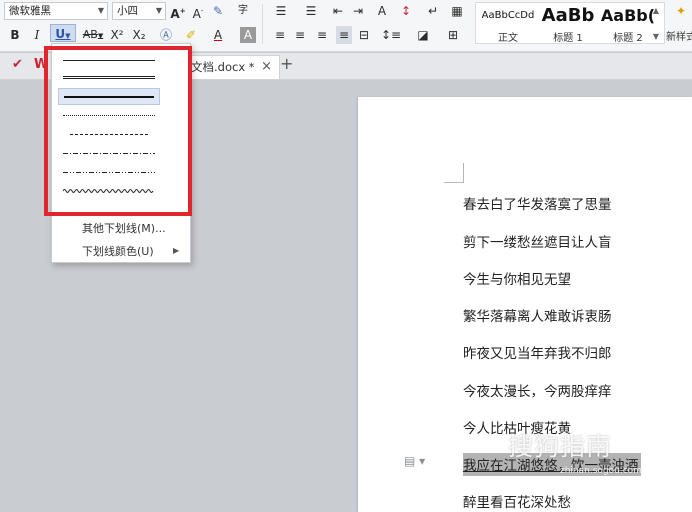 Image resolution: width=692 pixels, height=512 pixels. Describe the element at coordinates (311, 11) in the screenshot. I see `numbered-list-icon: ☰` at that location.